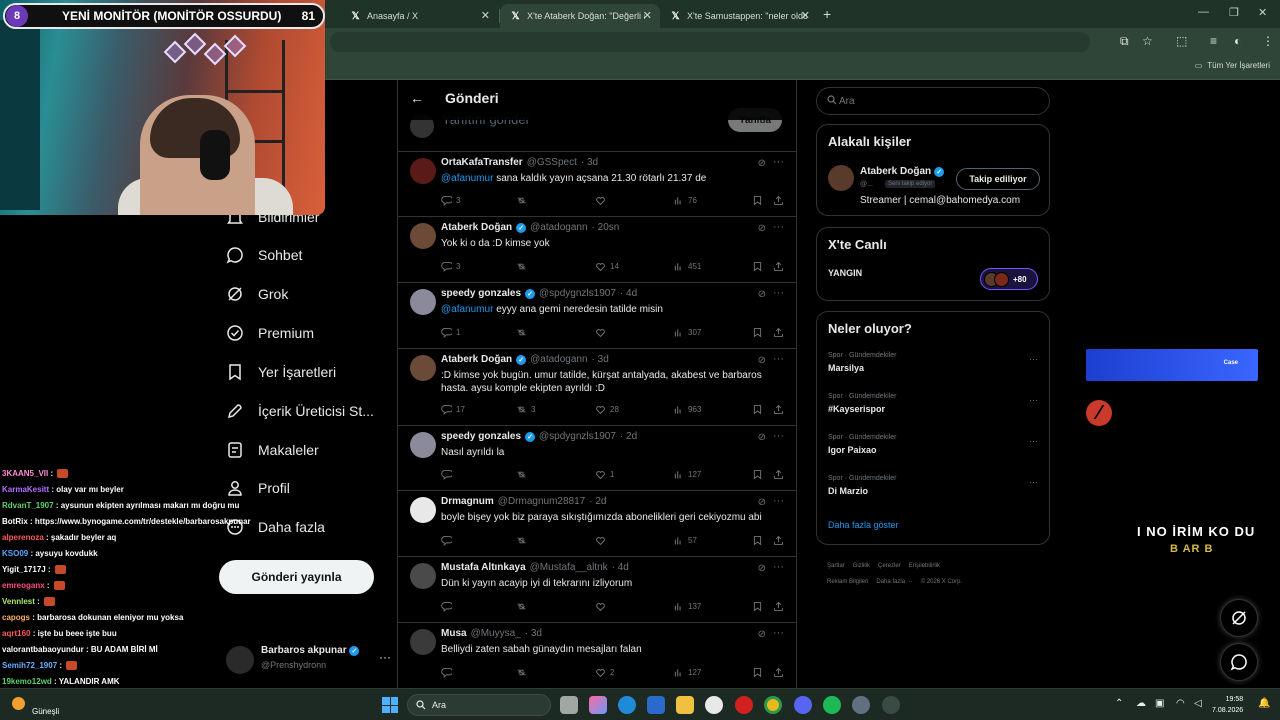 Image resolution: width=1280 pixels, height=720 pixels. What do you see at coordinates (1239, 662) in the screenshot?
I see `messages-fab` at bounding box center [1239, 662].